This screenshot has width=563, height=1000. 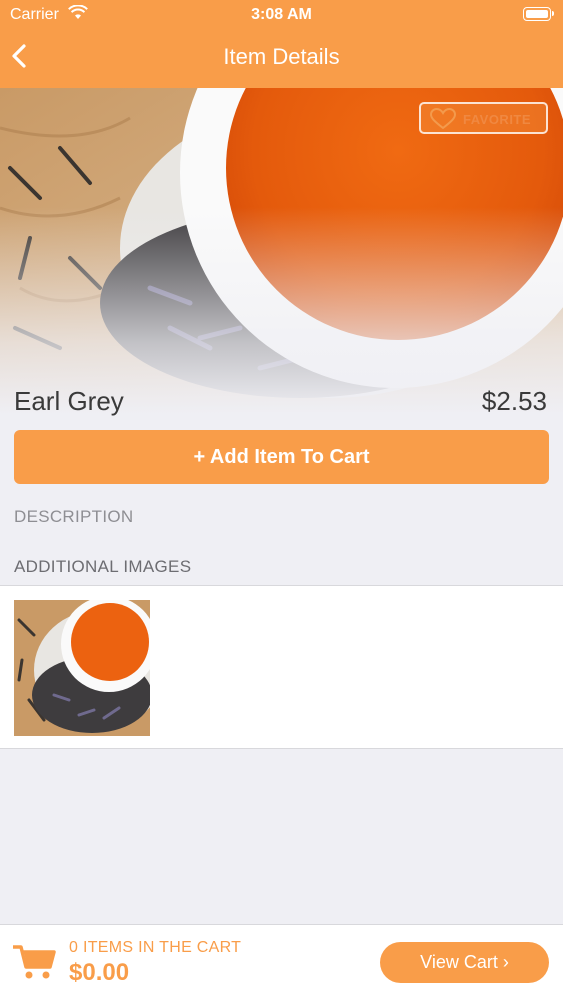 I want to click on item-name: Earl Grey, so click(x=69, y=401).